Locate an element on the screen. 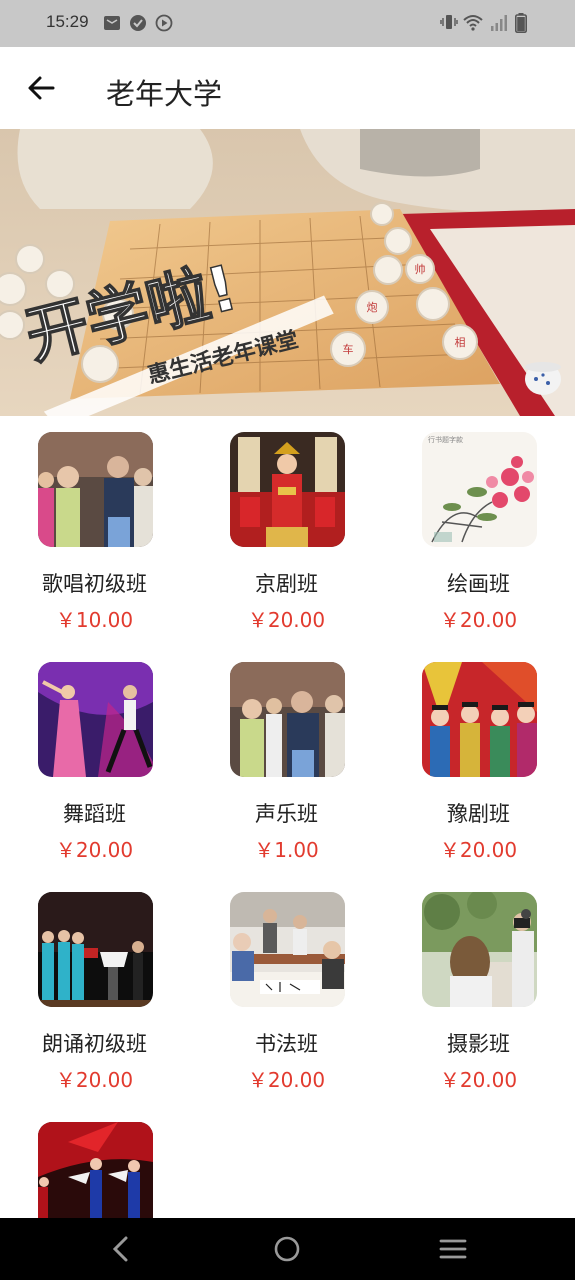  app-bar: 老年大学 is located at coordinates (287, 88).